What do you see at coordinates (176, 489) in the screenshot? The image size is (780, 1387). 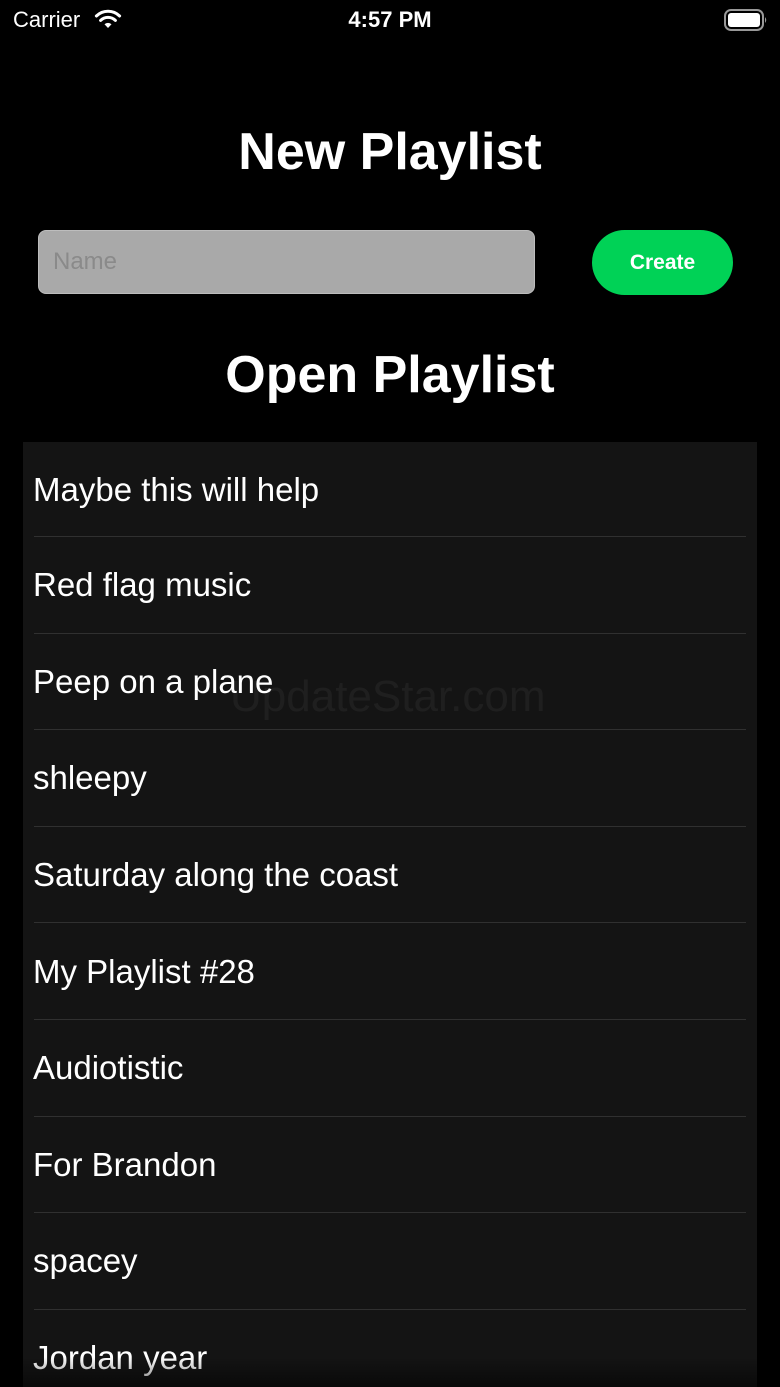 I see `playlist-item-label: Maybe this will help` at bounding box center [176, 489].